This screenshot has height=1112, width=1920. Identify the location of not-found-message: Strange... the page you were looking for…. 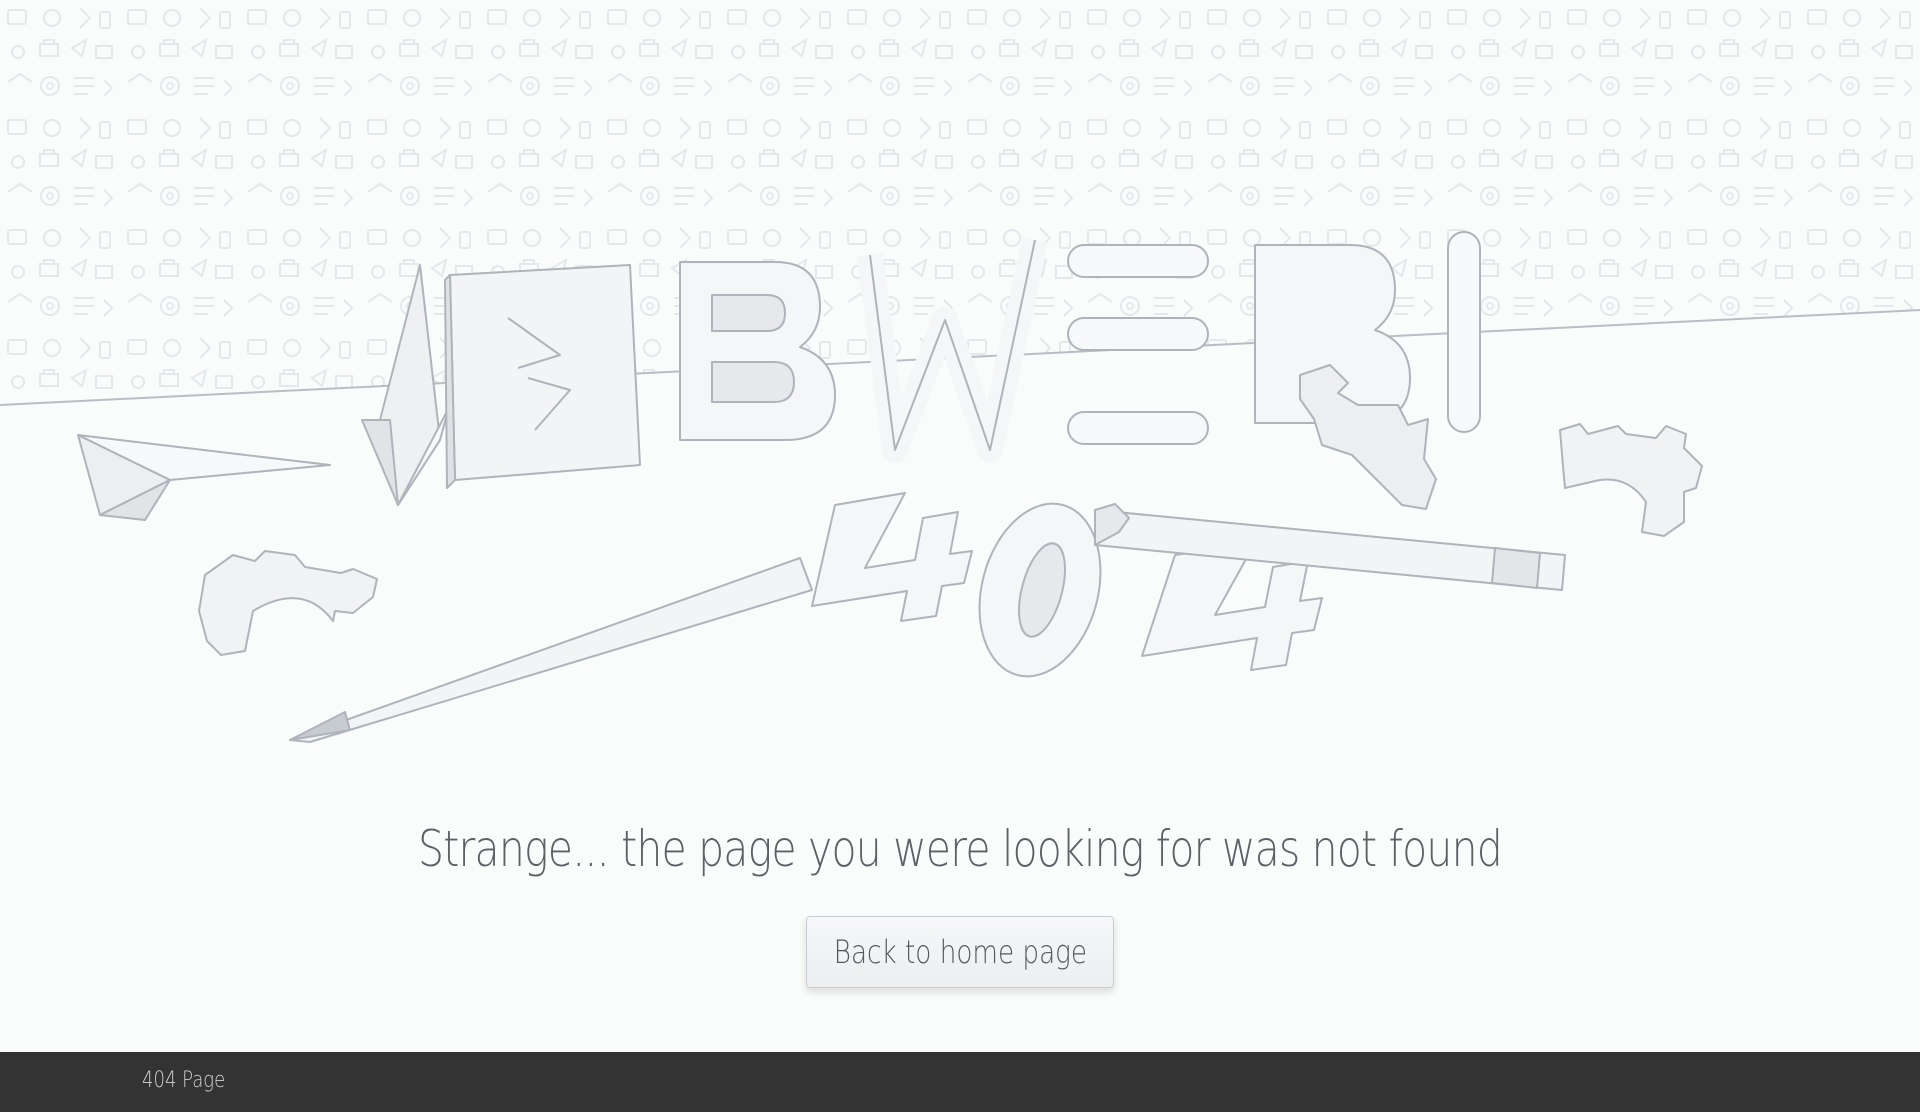
(960, 849).